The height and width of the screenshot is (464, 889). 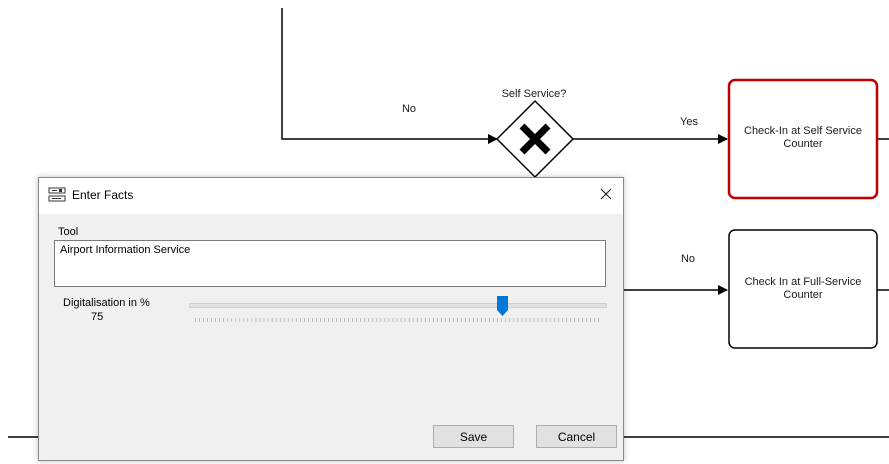 I want to click on gateway-label: Self Service?, so click(x=534, y=94).